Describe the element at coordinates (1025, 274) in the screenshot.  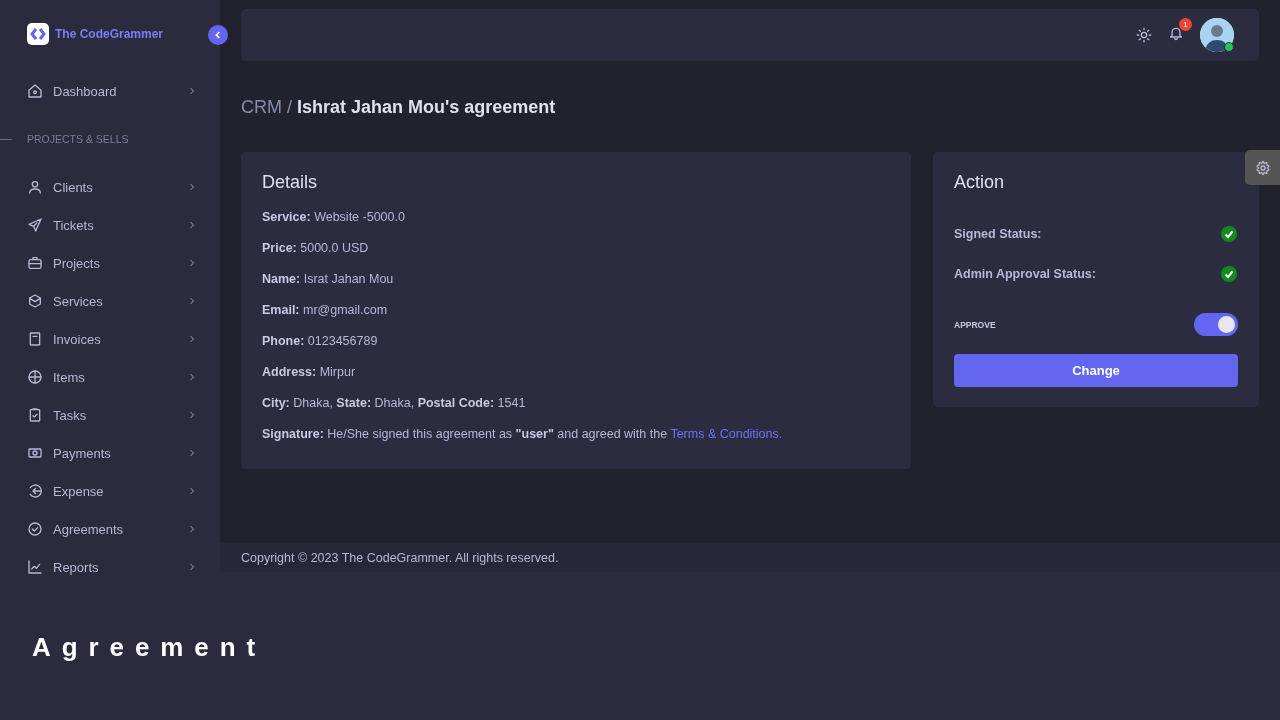
I see `status-label: Admin Approval Status:` at that location.